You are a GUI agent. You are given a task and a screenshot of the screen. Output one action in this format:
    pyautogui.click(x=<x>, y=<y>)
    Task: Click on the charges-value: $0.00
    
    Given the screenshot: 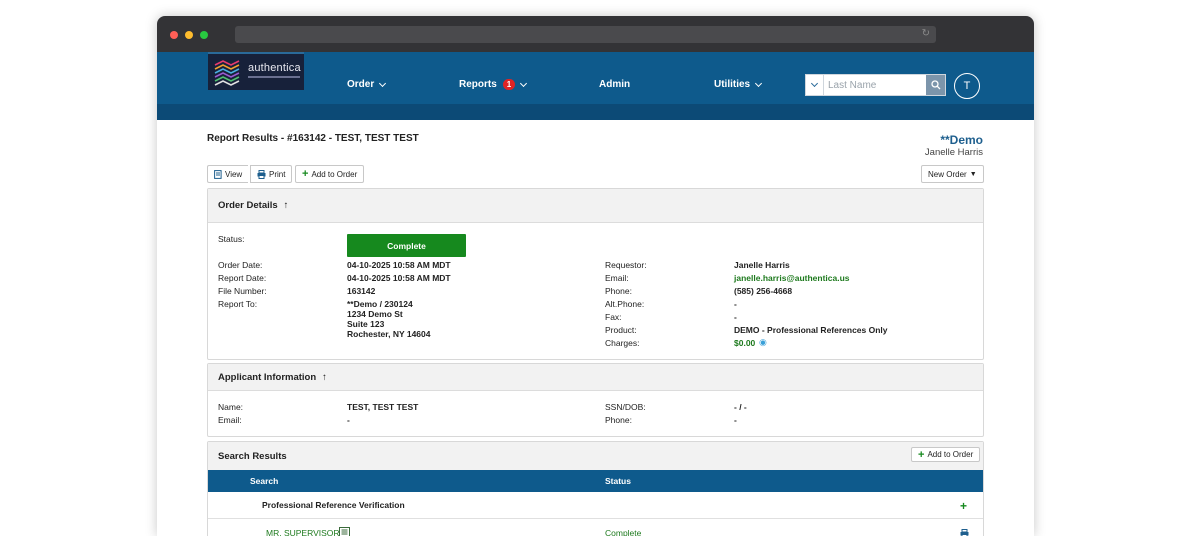 What is the action you would take?
    pyautogui.click(x=744, y=343)
    